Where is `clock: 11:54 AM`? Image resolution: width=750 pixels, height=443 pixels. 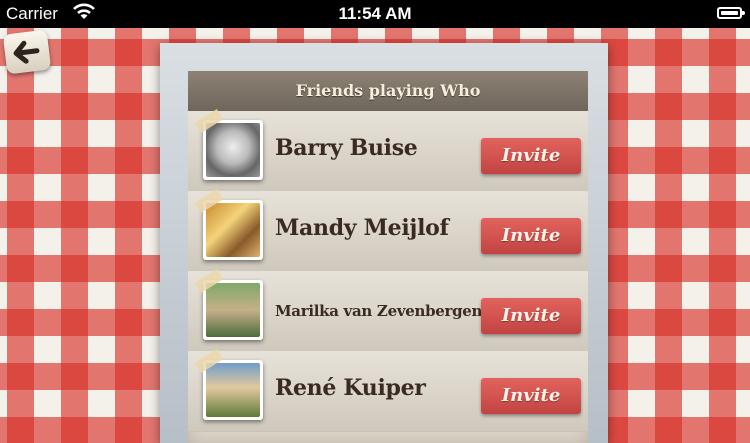 clock: 11:54 AM is located at coordinates (375, 13).